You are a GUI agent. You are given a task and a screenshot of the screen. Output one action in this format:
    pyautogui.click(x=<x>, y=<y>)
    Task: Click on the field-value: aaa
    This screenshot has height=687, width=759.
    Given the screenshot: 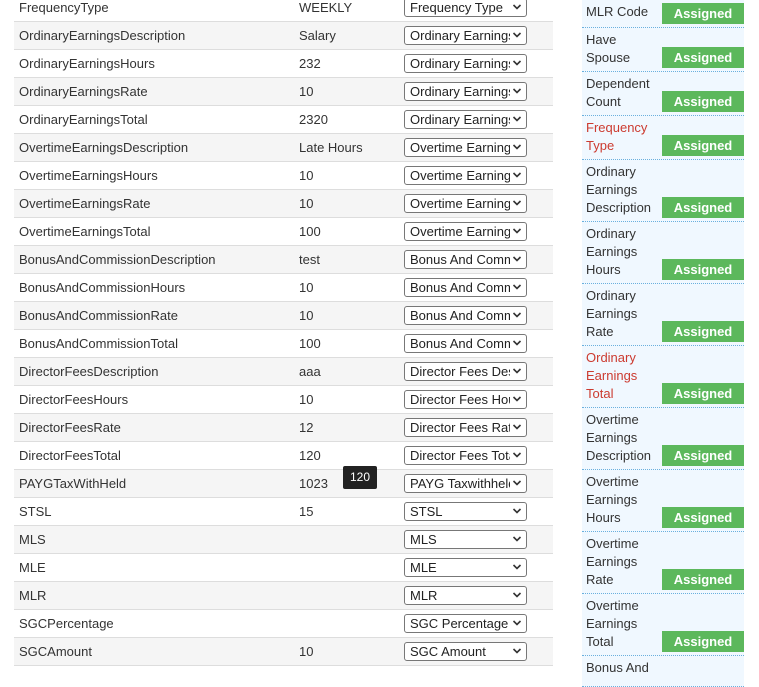 What is the action you would take?
    pyautogui.click(x=310, y=371)
    